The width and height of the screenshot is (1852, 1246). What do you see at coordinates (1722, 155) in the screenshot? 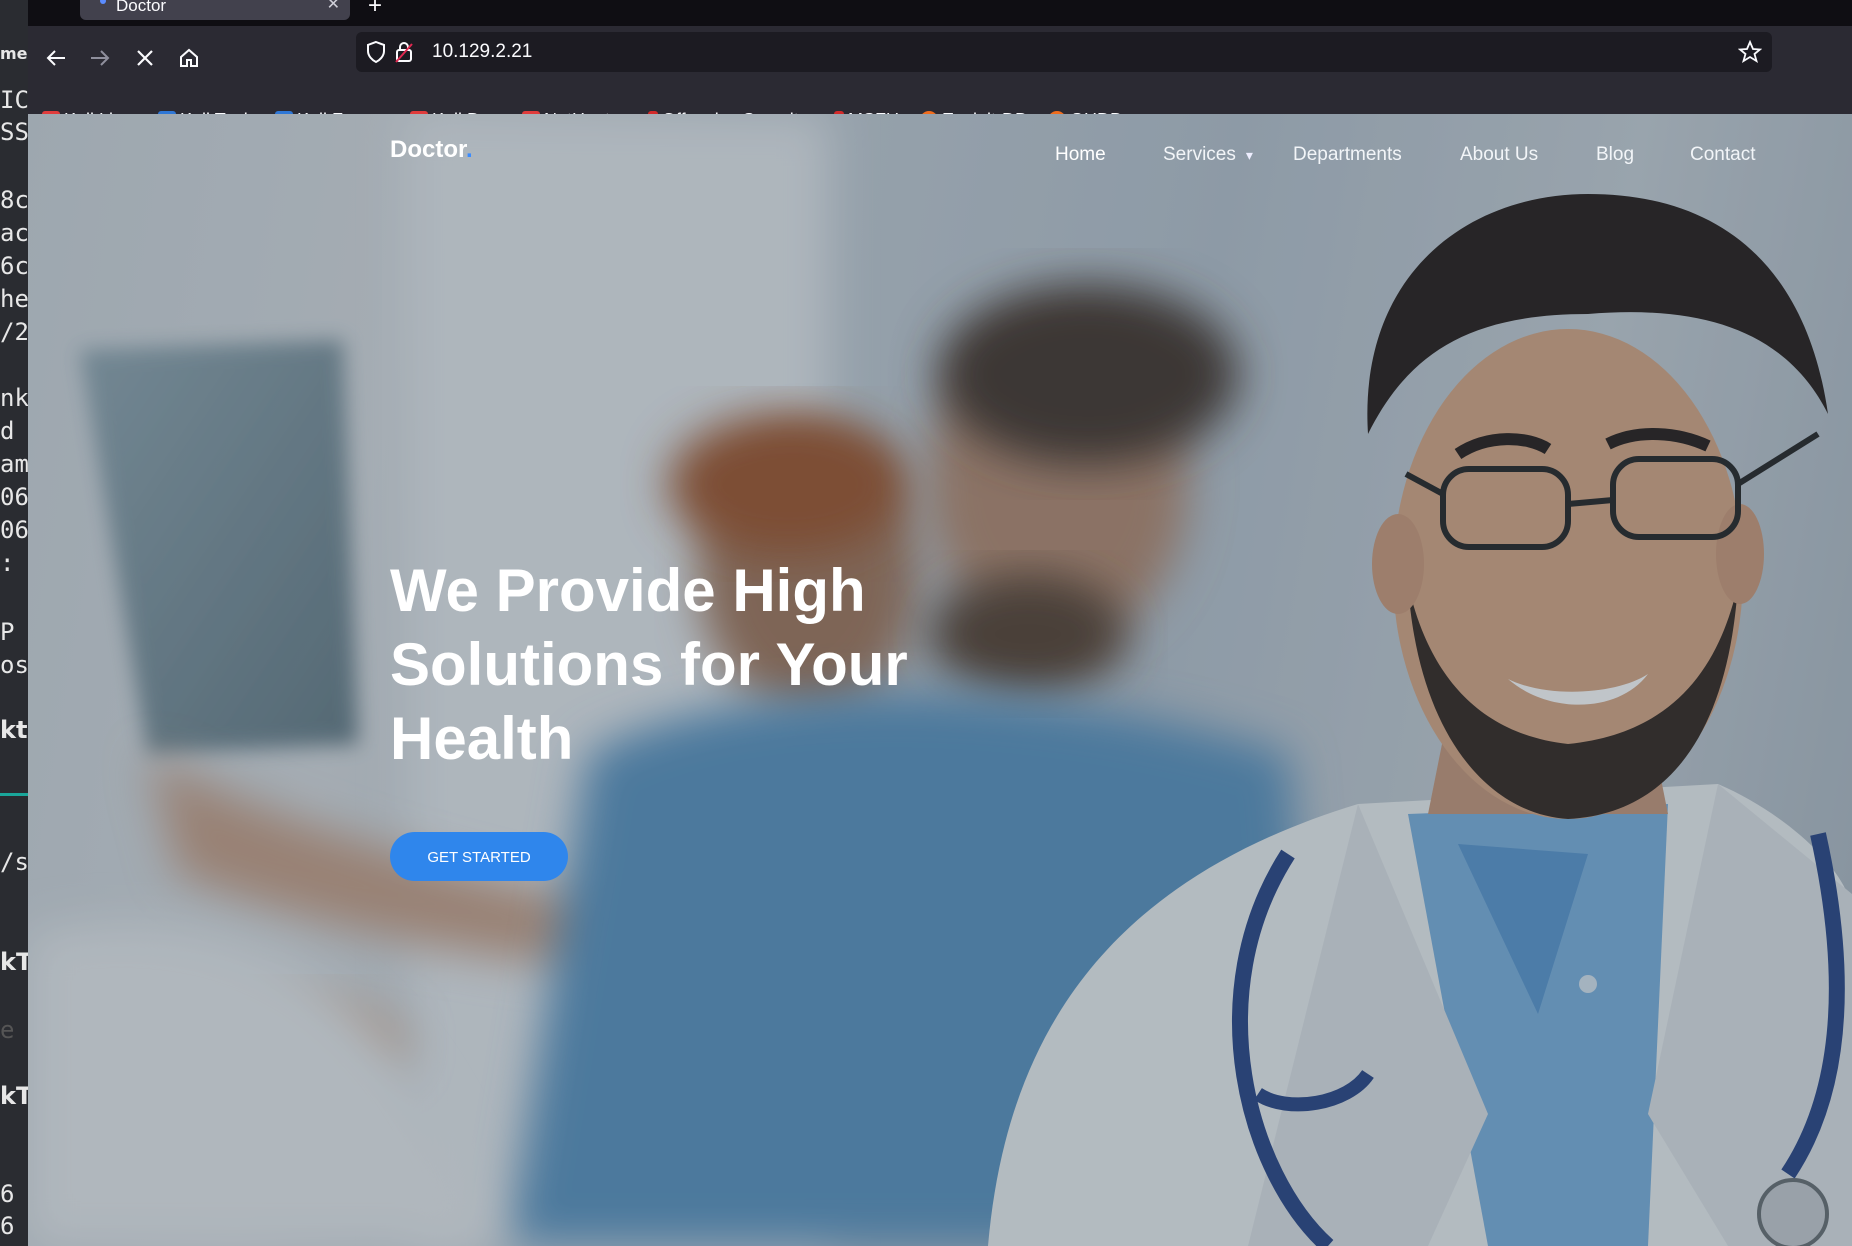
I see `nav-contact: Contact` at bounding box center [1722, 155].